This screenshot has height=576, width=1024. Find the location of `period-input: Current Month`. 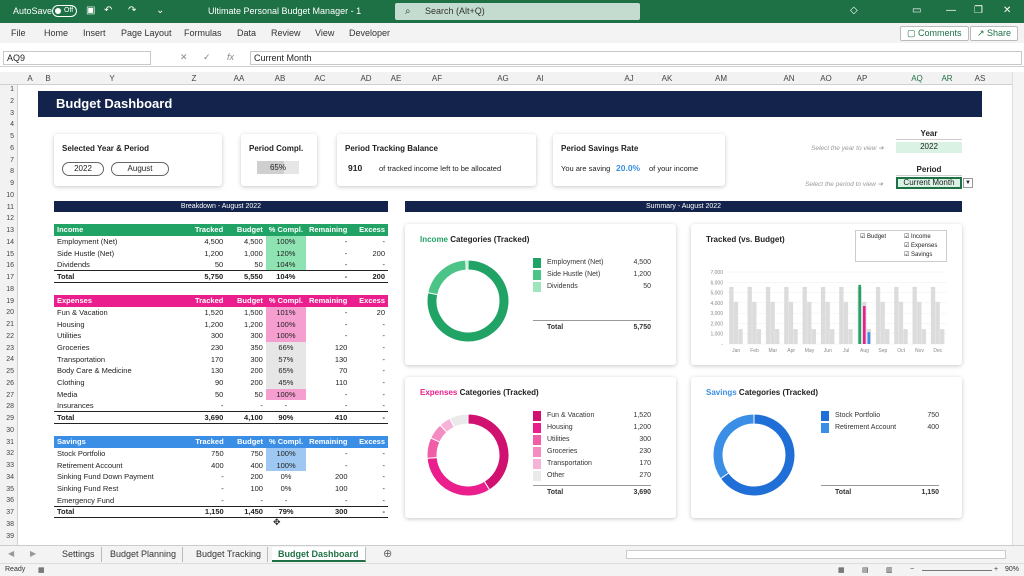

period-input: Current Month is located at coordinates (929, 183).